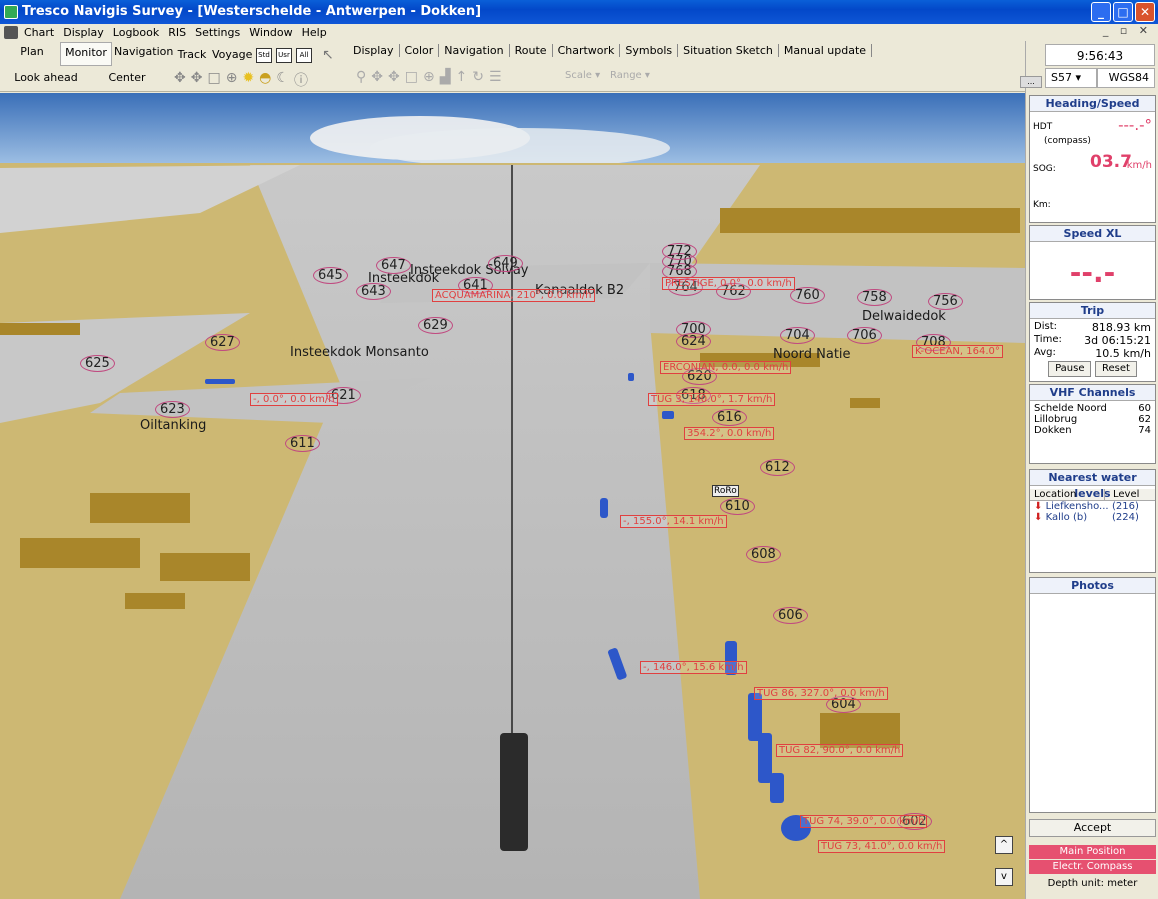 This screenshot has height=899, width=1158. What do you see at coordinates (1048, 339) in the screenshot?
I see `trip-time-label: Time:` at bounding box center [1048, 339].